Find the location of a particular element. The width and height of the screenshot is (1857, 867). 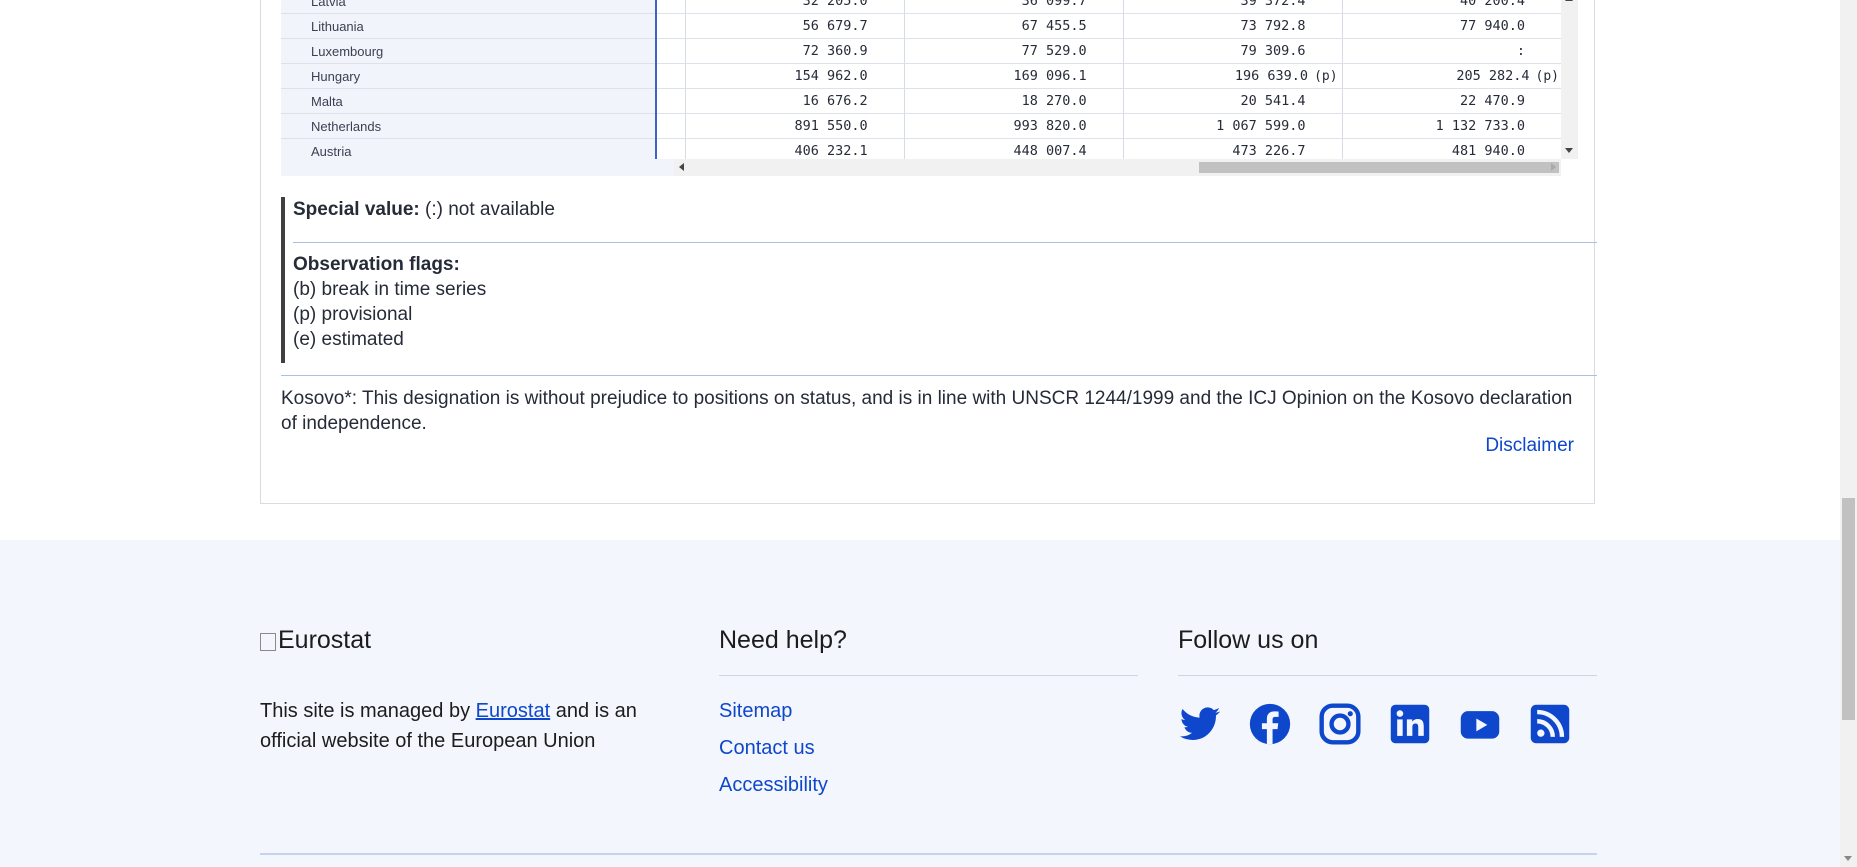

frozen-column-scroll-spacer is located at coordinates (477, 167).